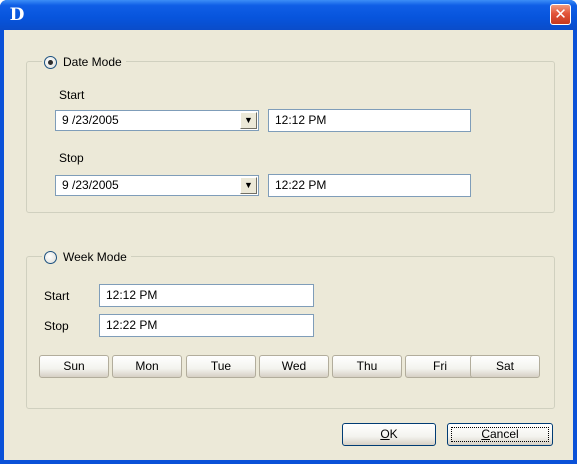 This screenshot has height=464, width=577. What do you see at coordinates (90, 185) in the screenshot?
I see `date-stop-date-value: 9 /23/2005` at bounding box center [90, 185].